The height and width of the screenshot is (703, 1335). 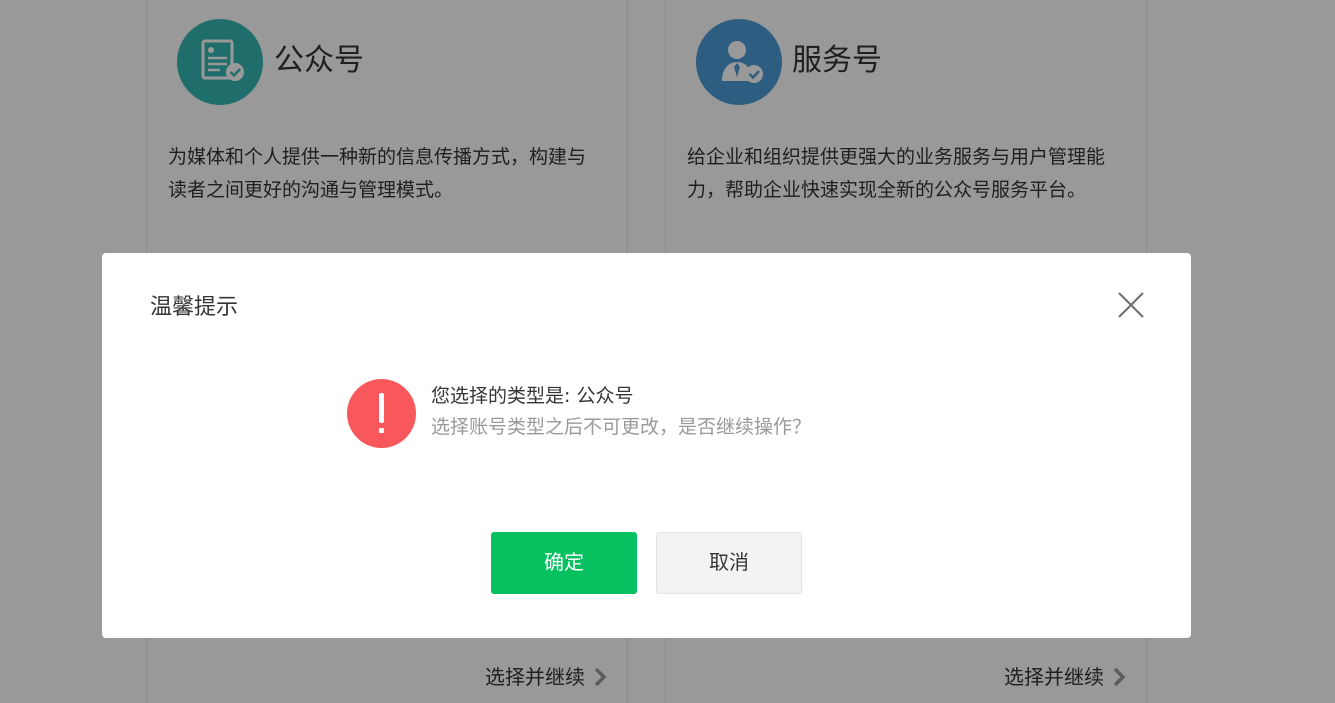 What do you see at coordinates (729, 563) in the screenshot?
I see `cancel-button: 取消` at bounding box center [729, 563].